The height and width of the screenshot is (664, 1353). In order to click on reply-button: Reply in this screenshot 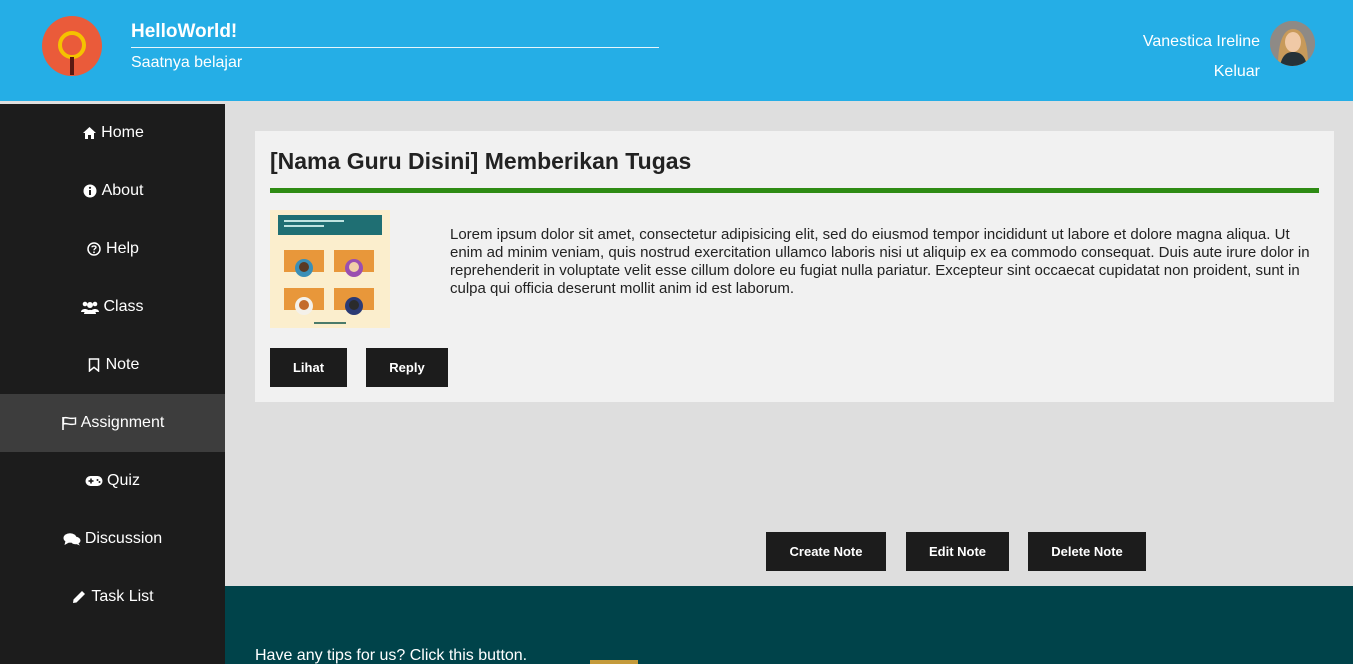, I will do `click(407, 367)`.